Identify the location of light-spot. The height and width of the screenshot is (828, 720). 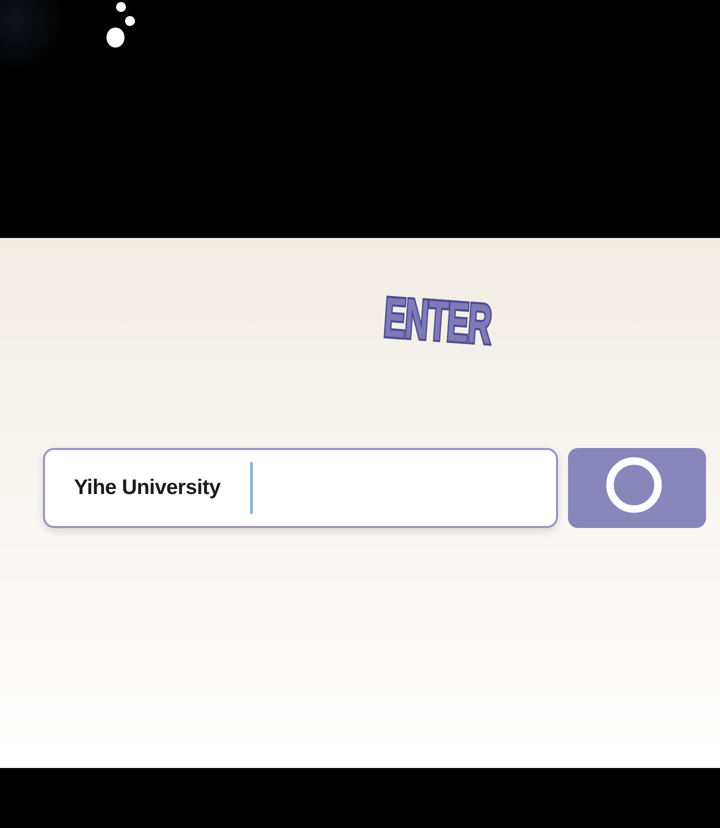
(115, 38).